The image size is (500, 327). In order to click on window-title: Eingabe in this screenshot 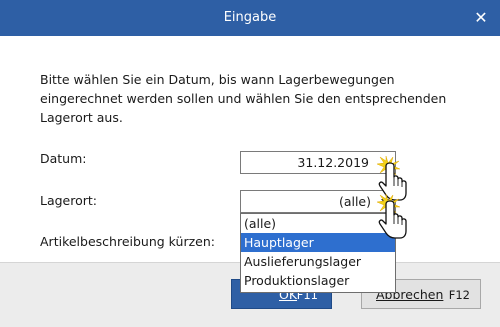, I will do `click(250, 17)`.